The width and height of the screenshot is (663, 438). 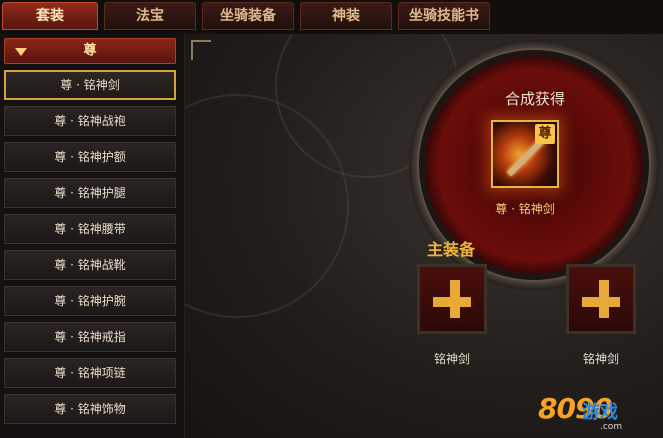 I want to click on material-slot-1-name: 铭神剑, so click(x=451, y=359).